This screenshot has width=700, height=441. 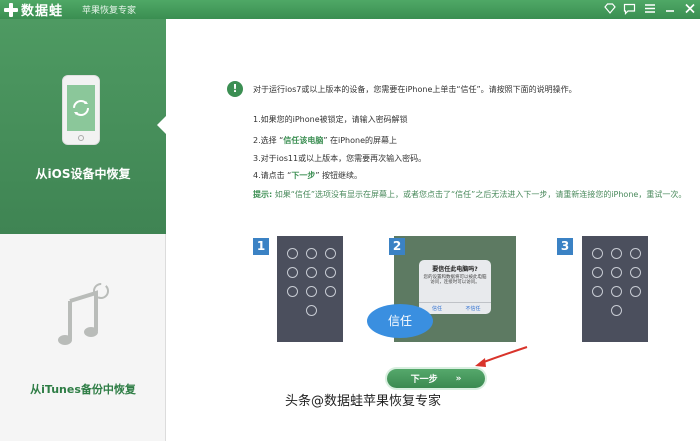 I want to click on step-number-badge: 3, so click(x=565, y=246).